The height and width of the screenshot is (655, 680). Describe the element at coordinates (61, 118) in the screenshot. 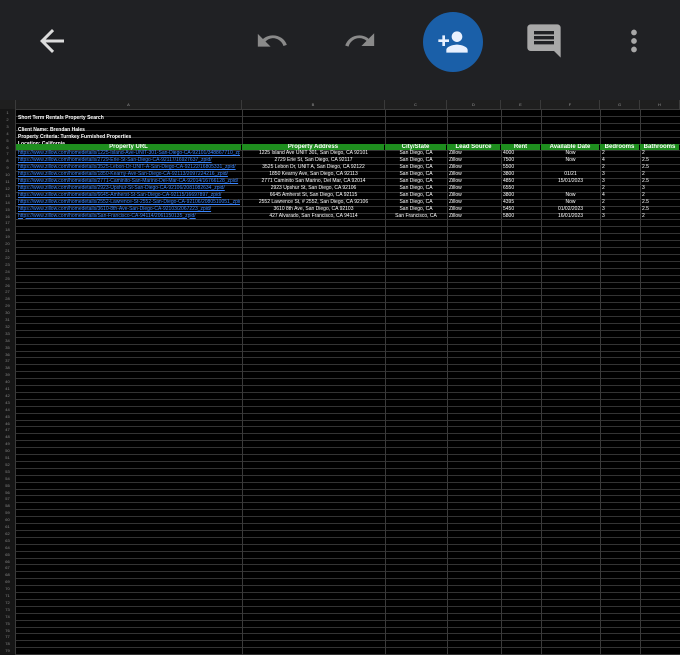

I see `sheet-title: Short Term Rentals Property Search` at that location.